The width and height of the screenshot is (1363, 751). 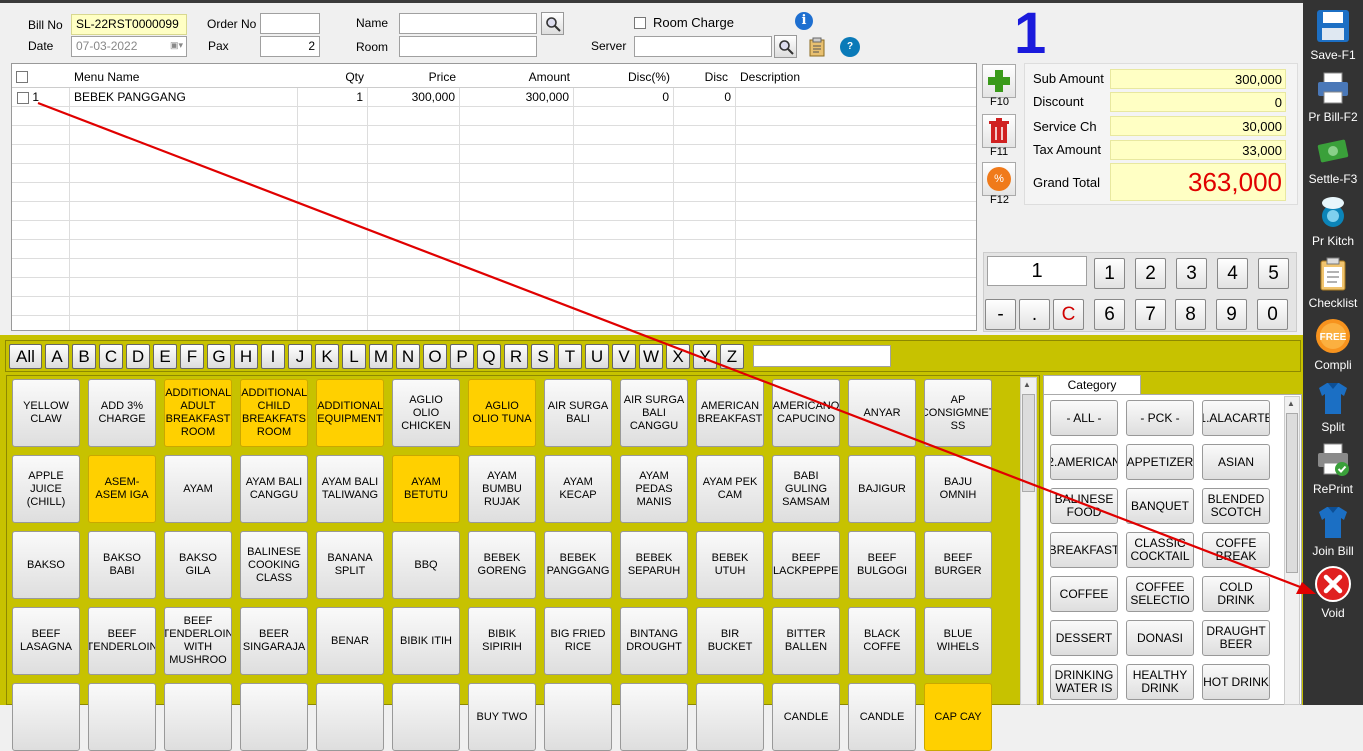 I want to click on menu-item-candle: CANDLE, so click(x=806, y=717).